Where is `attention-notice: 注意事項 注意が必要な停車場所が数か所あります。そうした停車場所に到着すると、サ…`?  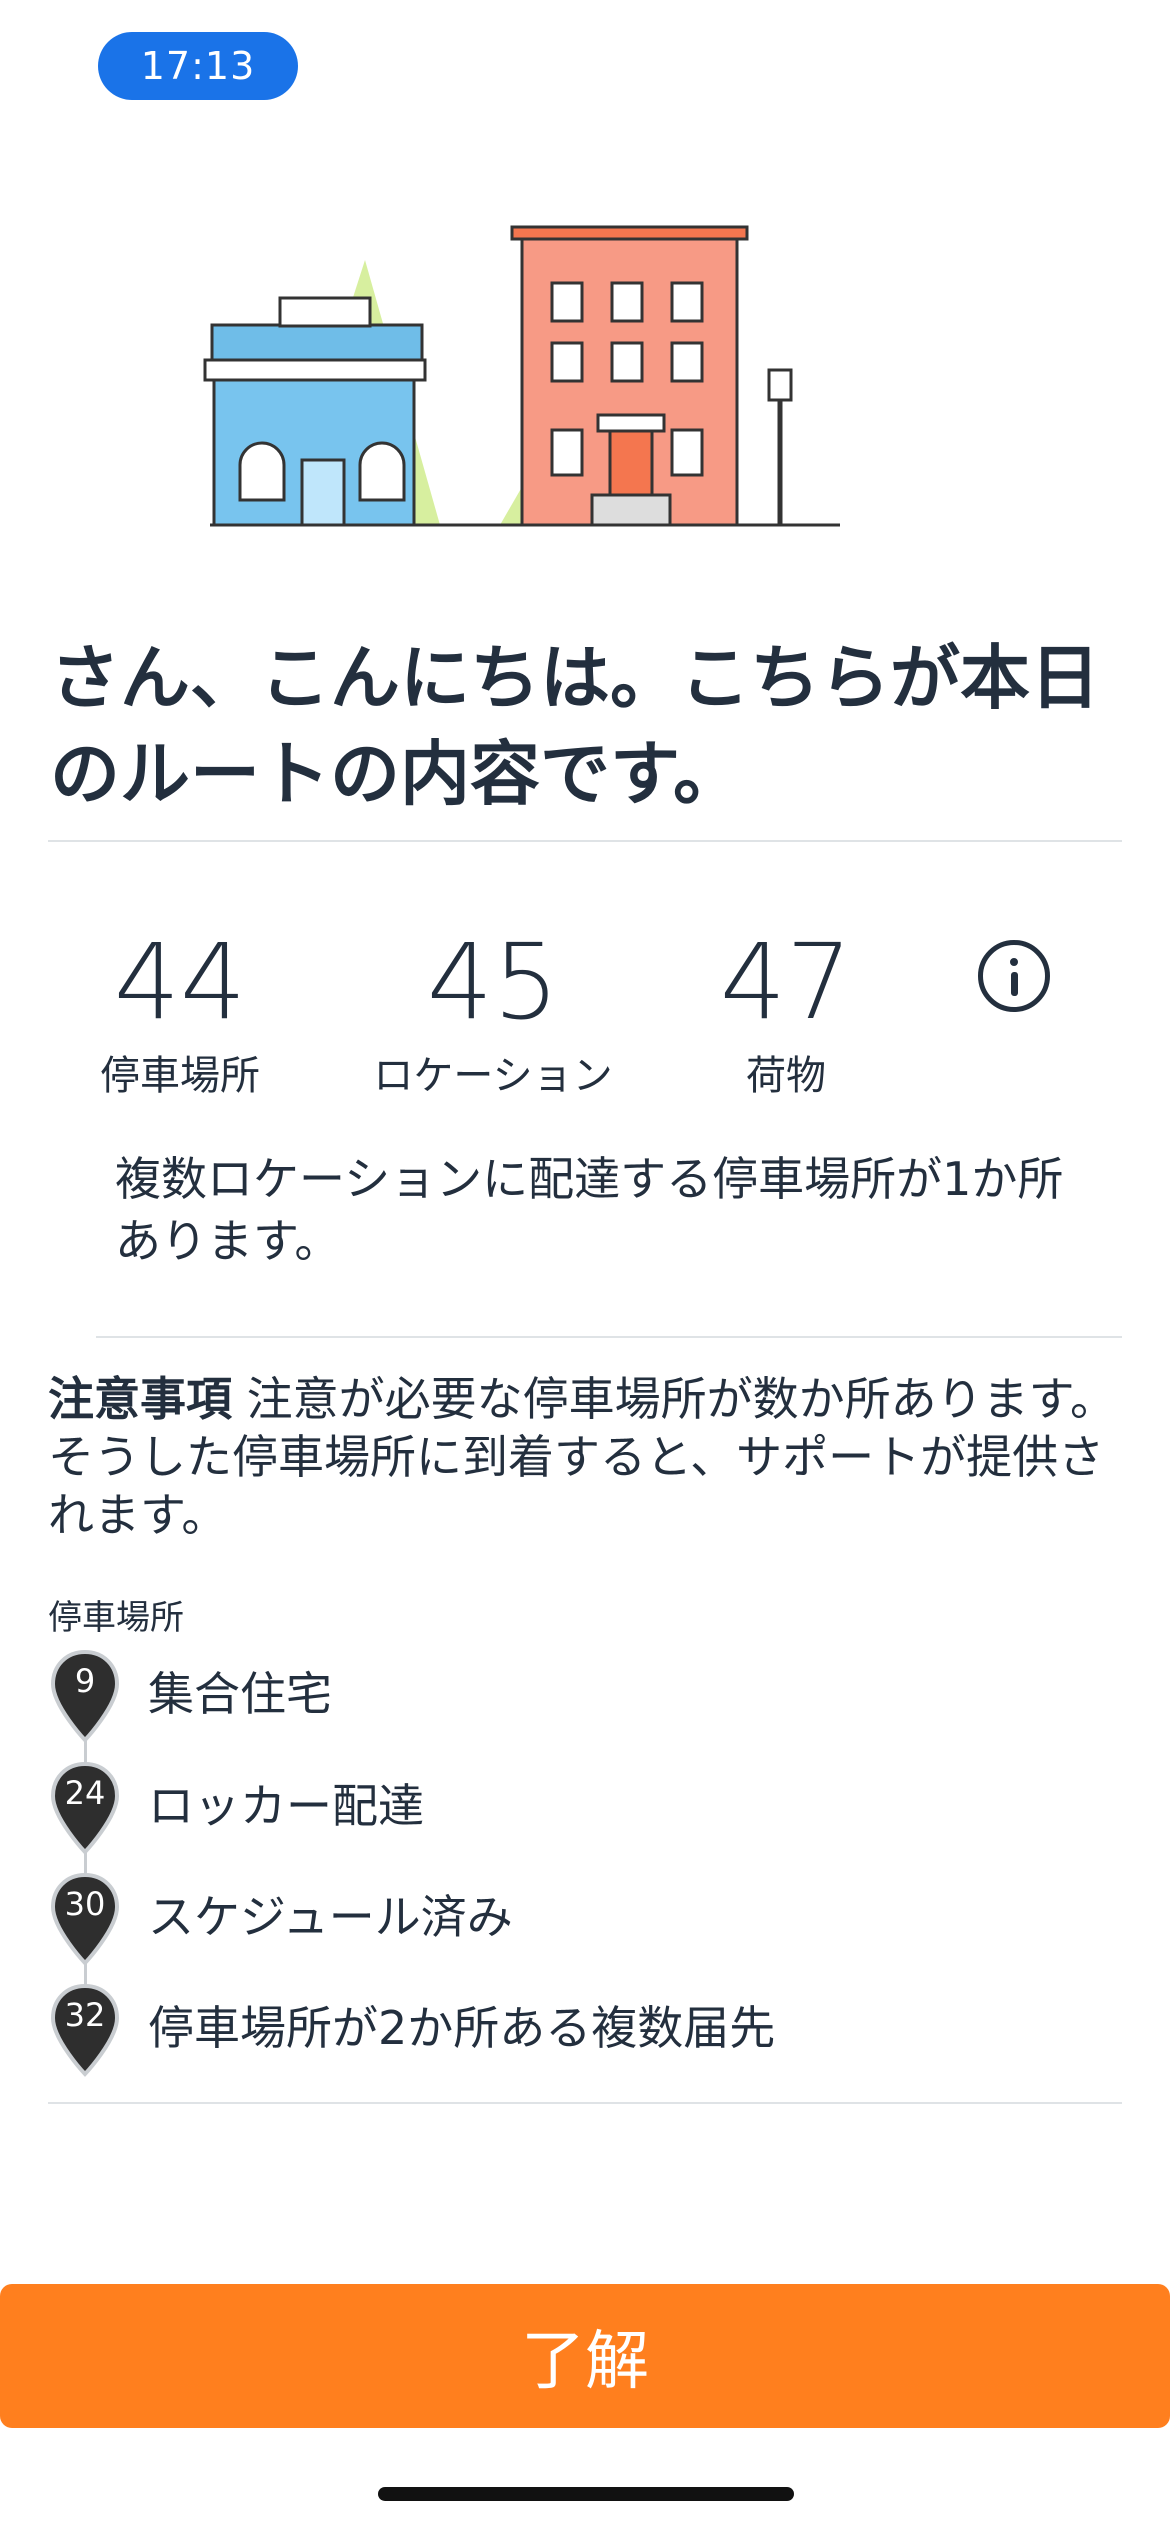 attention-notice: 注意事項 注意が必要な停車場所が数か所あります。そうした停車場所に到着すると、サ… is located at coordinates (588, 1457).